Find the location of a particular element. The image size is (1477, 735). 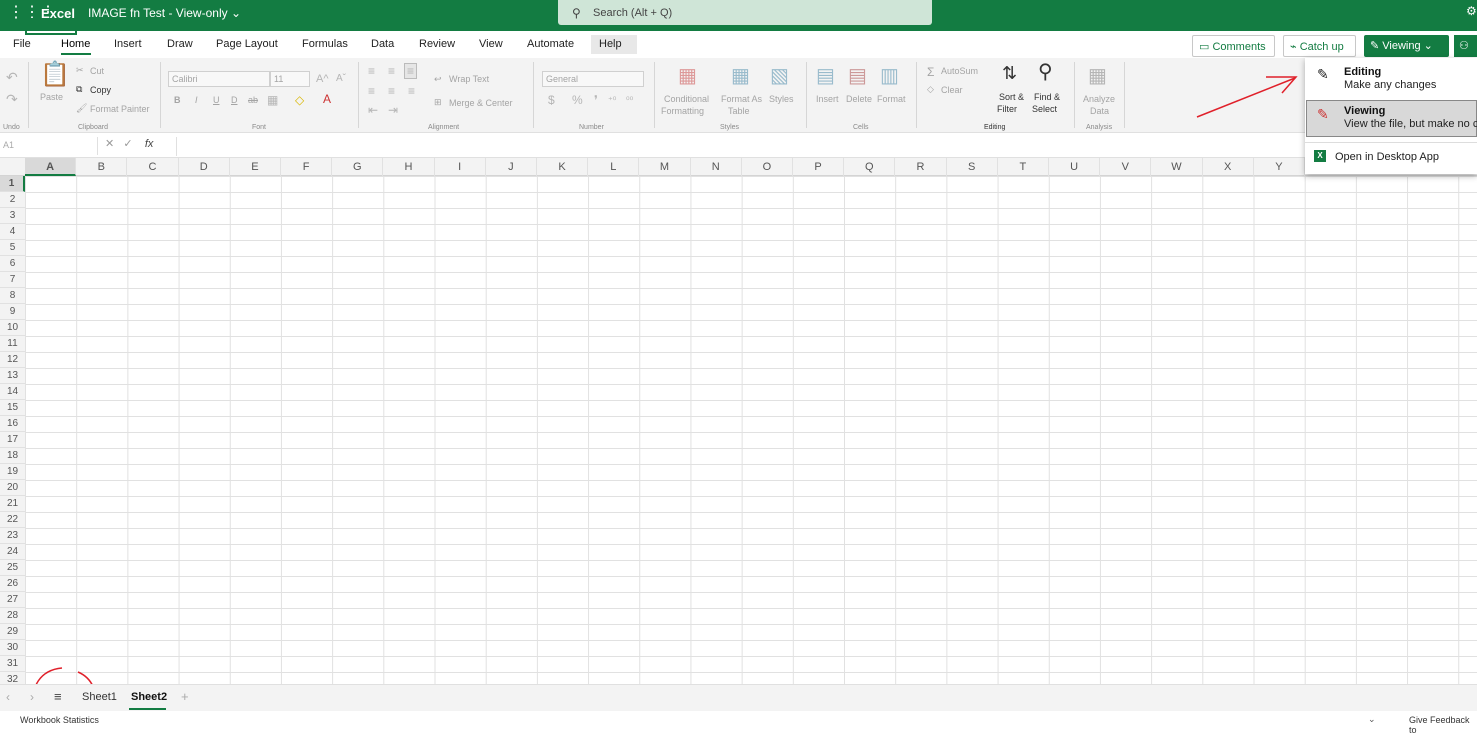

sheet-tab-1: Sheet1 is located at coordinates (99, 697).